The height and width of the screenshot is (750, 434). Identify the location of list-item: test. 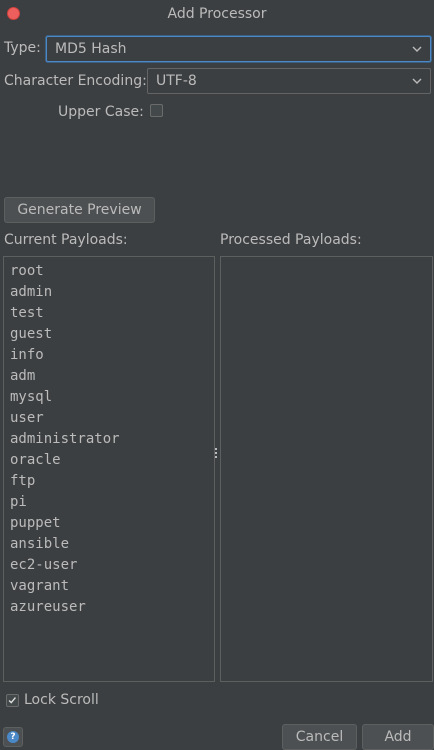
(112, 313).